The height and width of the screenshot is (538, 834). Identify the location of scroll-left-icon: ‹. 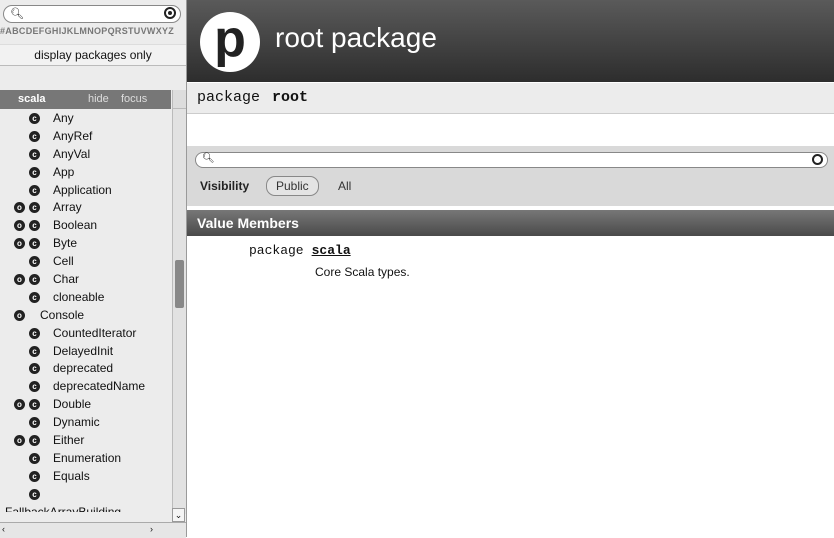
(3, 529).